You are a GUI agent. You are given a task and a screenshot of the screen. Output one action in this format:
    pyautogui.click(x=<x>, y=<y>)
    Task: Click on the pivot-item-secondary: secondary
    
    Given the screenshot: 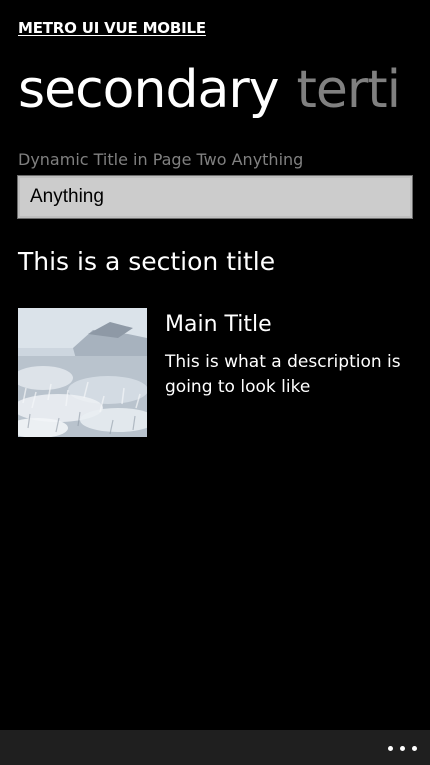 What is the action you would take?
    pyautogui.click(x=148, y=90)
    